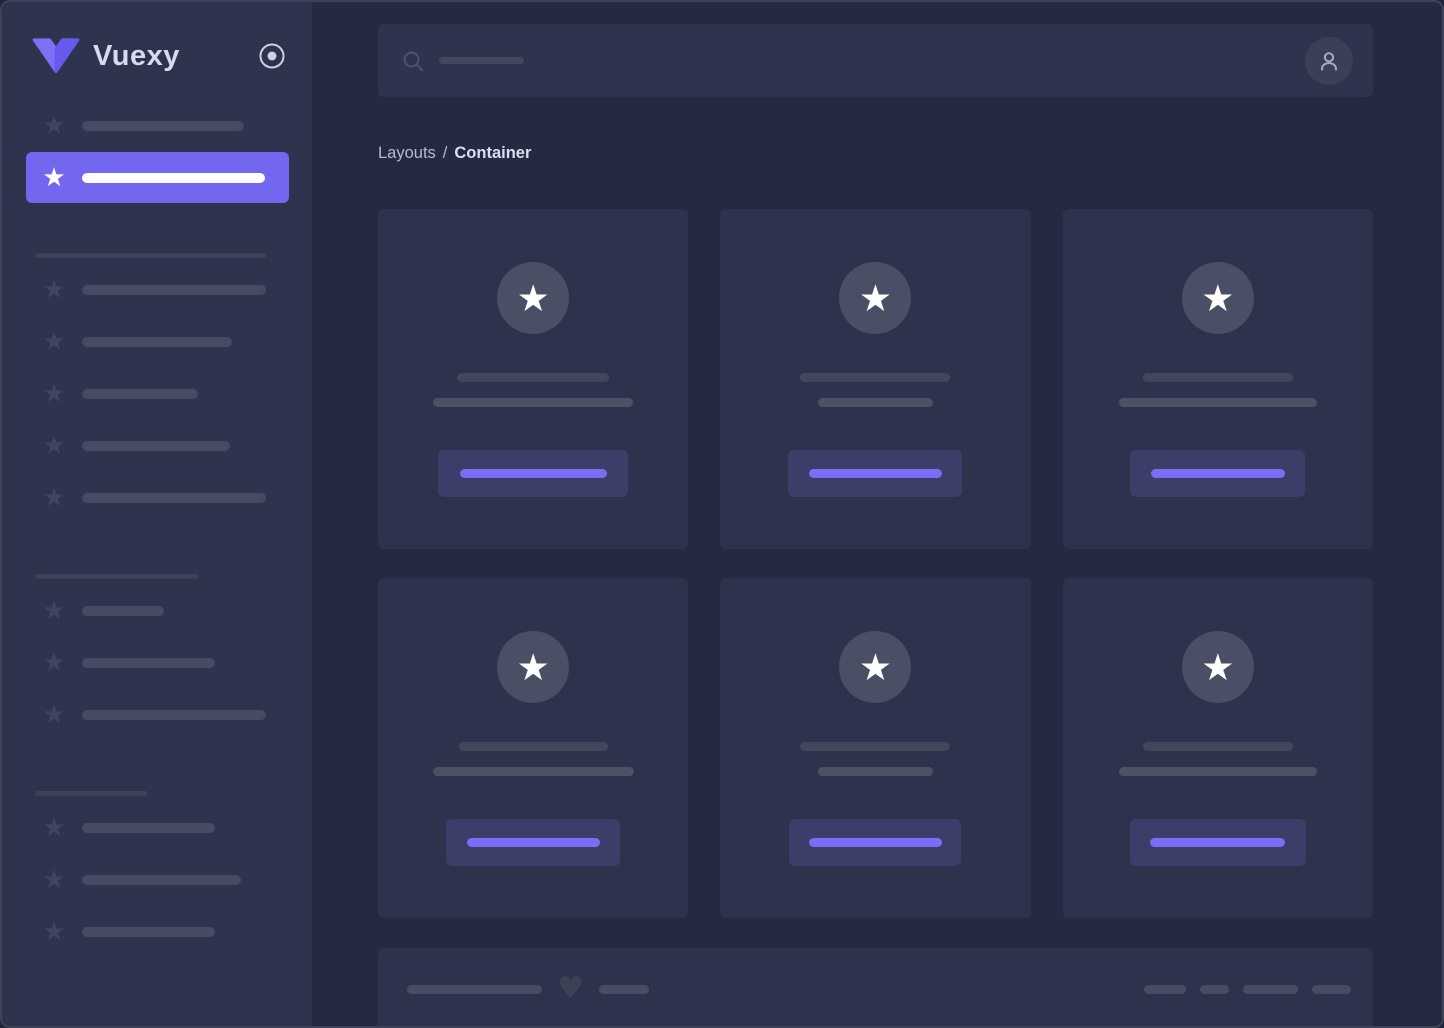  What do you see at coordinates (493, 152) in the screenshot?
I see `breadcrumb-current: Container` at bounding box center [493, 152].